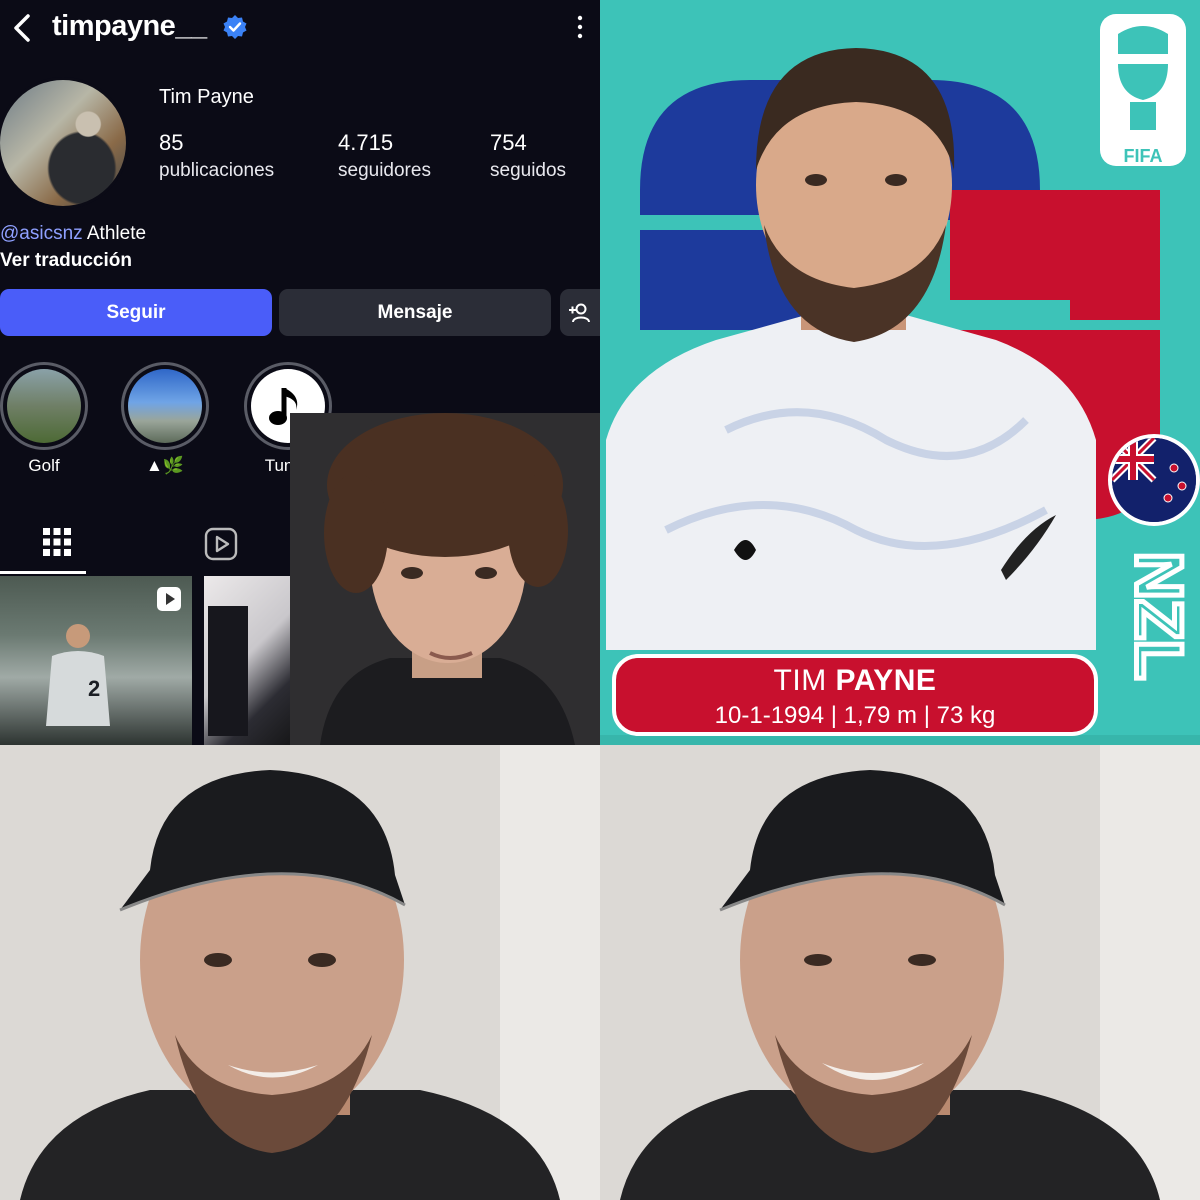 Image resolution: width=1200 pixels, height=1200 pixels. Describe the element at coordinates (1143, 90) in the screenshot. I see `fifa-world-cup-logo: FIFA` at that location.